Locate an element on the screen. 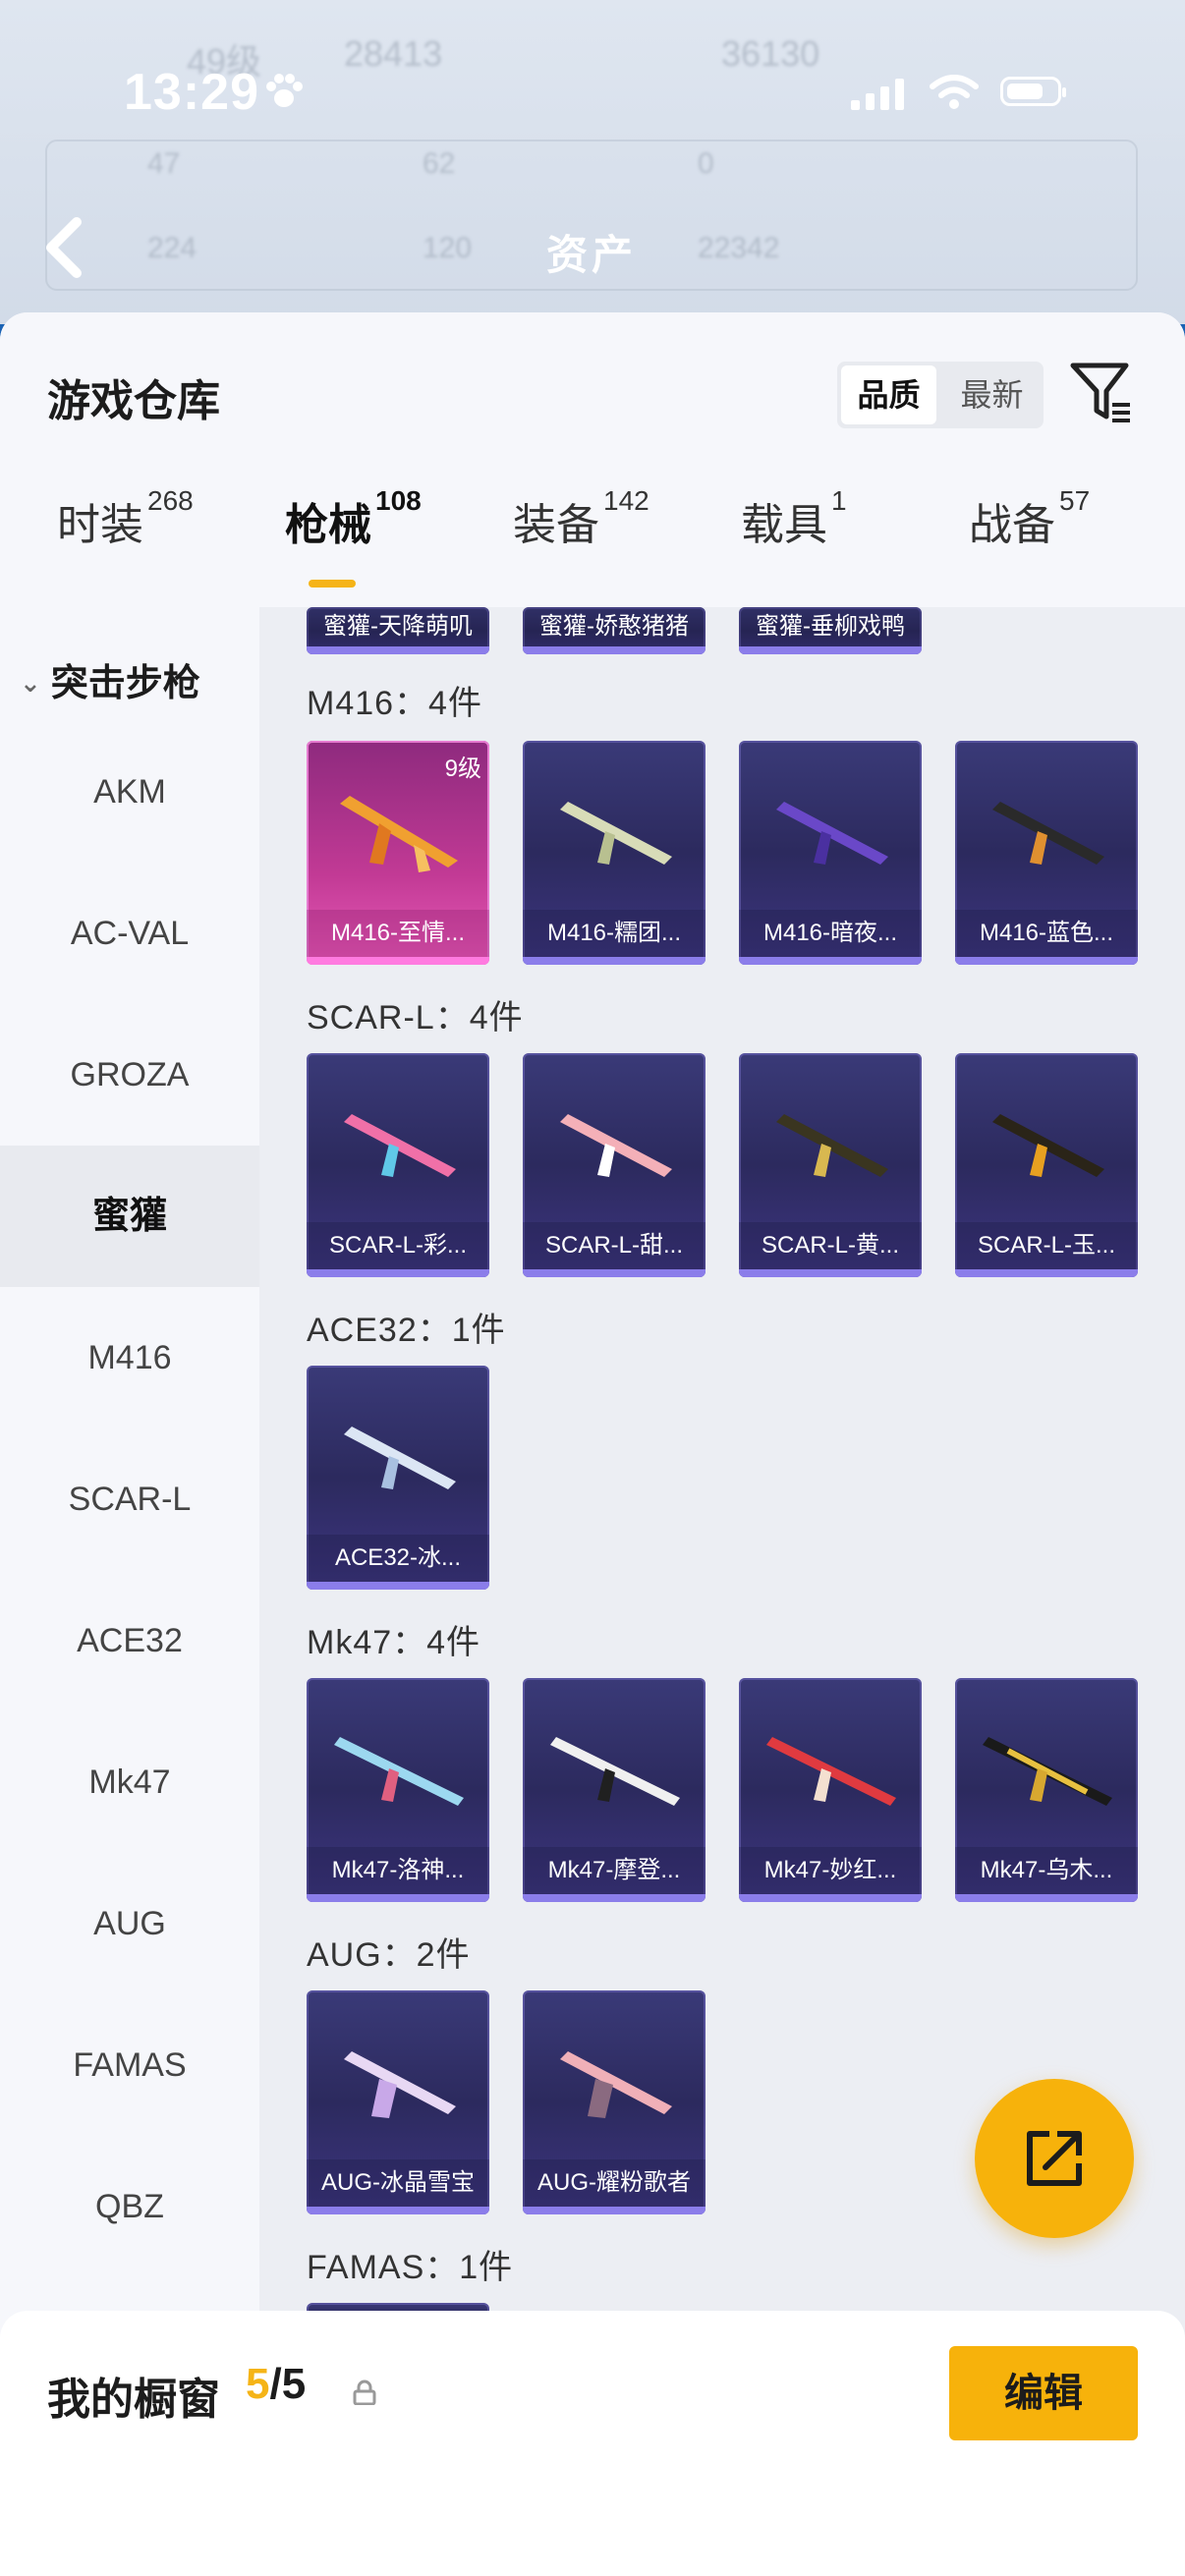 The height and width of the screenshot is (2576, 1185). group-title-aug: AUG：2件 is located at coordinates (389, 1955).